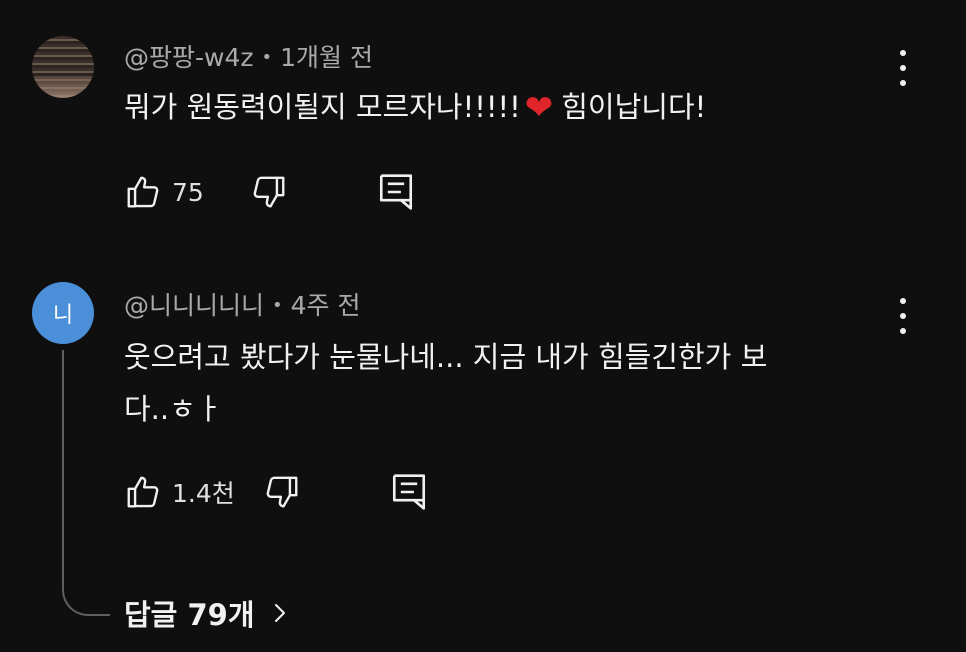 The image size is (966, 652). What do you see at coordinates (188, 192) in the screenshot?
I see `like-count: 75` at bounding box center [188, 192].